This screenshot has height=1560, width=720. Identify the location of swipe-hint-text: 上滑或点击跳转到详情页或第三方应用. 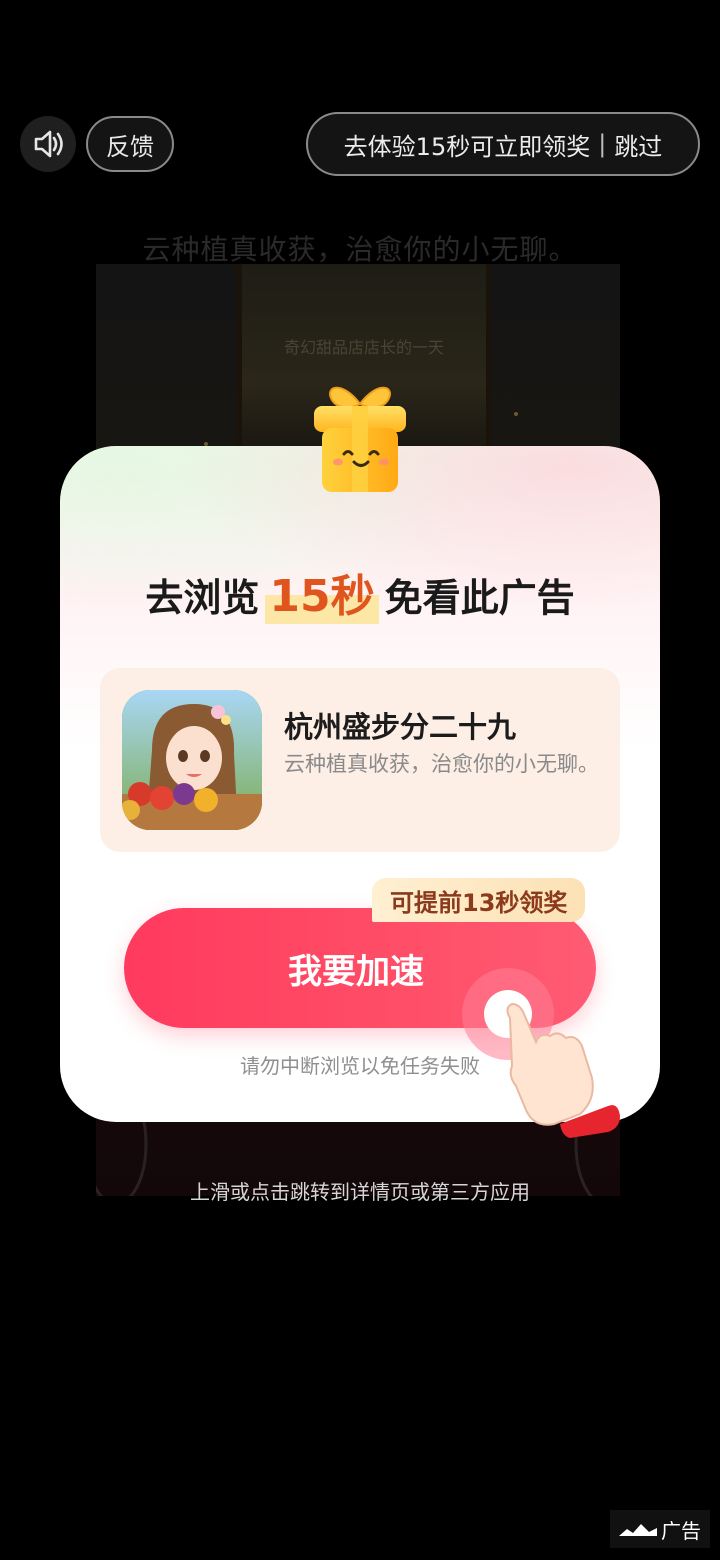
(360, 1190).